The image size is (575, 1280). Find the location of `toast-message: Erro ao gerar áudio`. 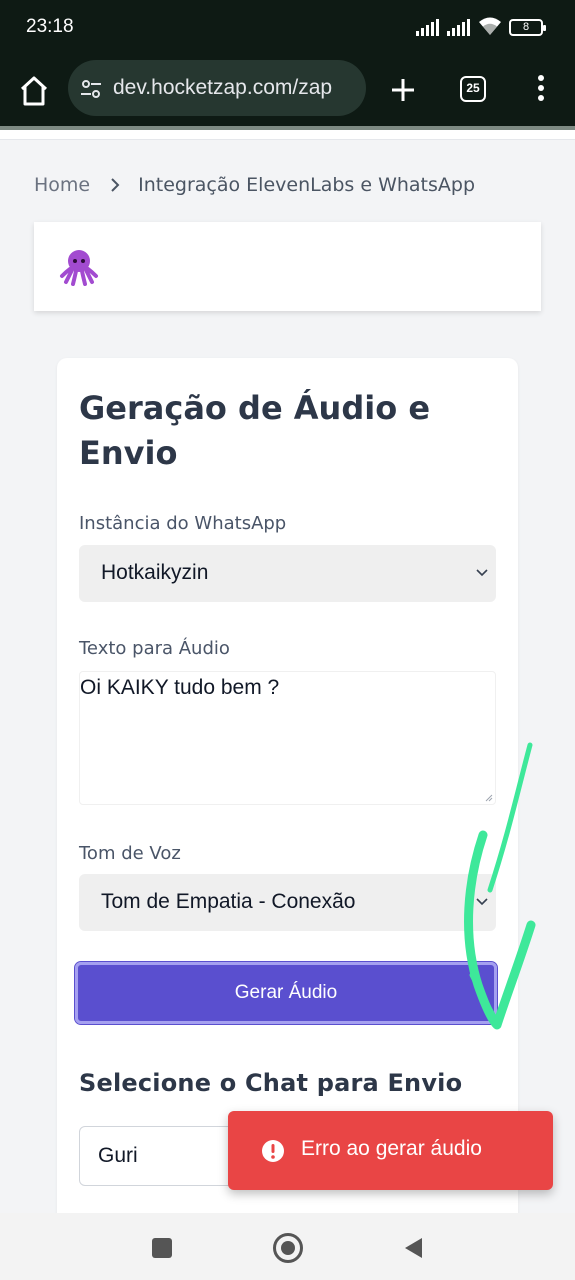

toast-message: Erro ao gerar áudio is located at coordinates (391, 1148).